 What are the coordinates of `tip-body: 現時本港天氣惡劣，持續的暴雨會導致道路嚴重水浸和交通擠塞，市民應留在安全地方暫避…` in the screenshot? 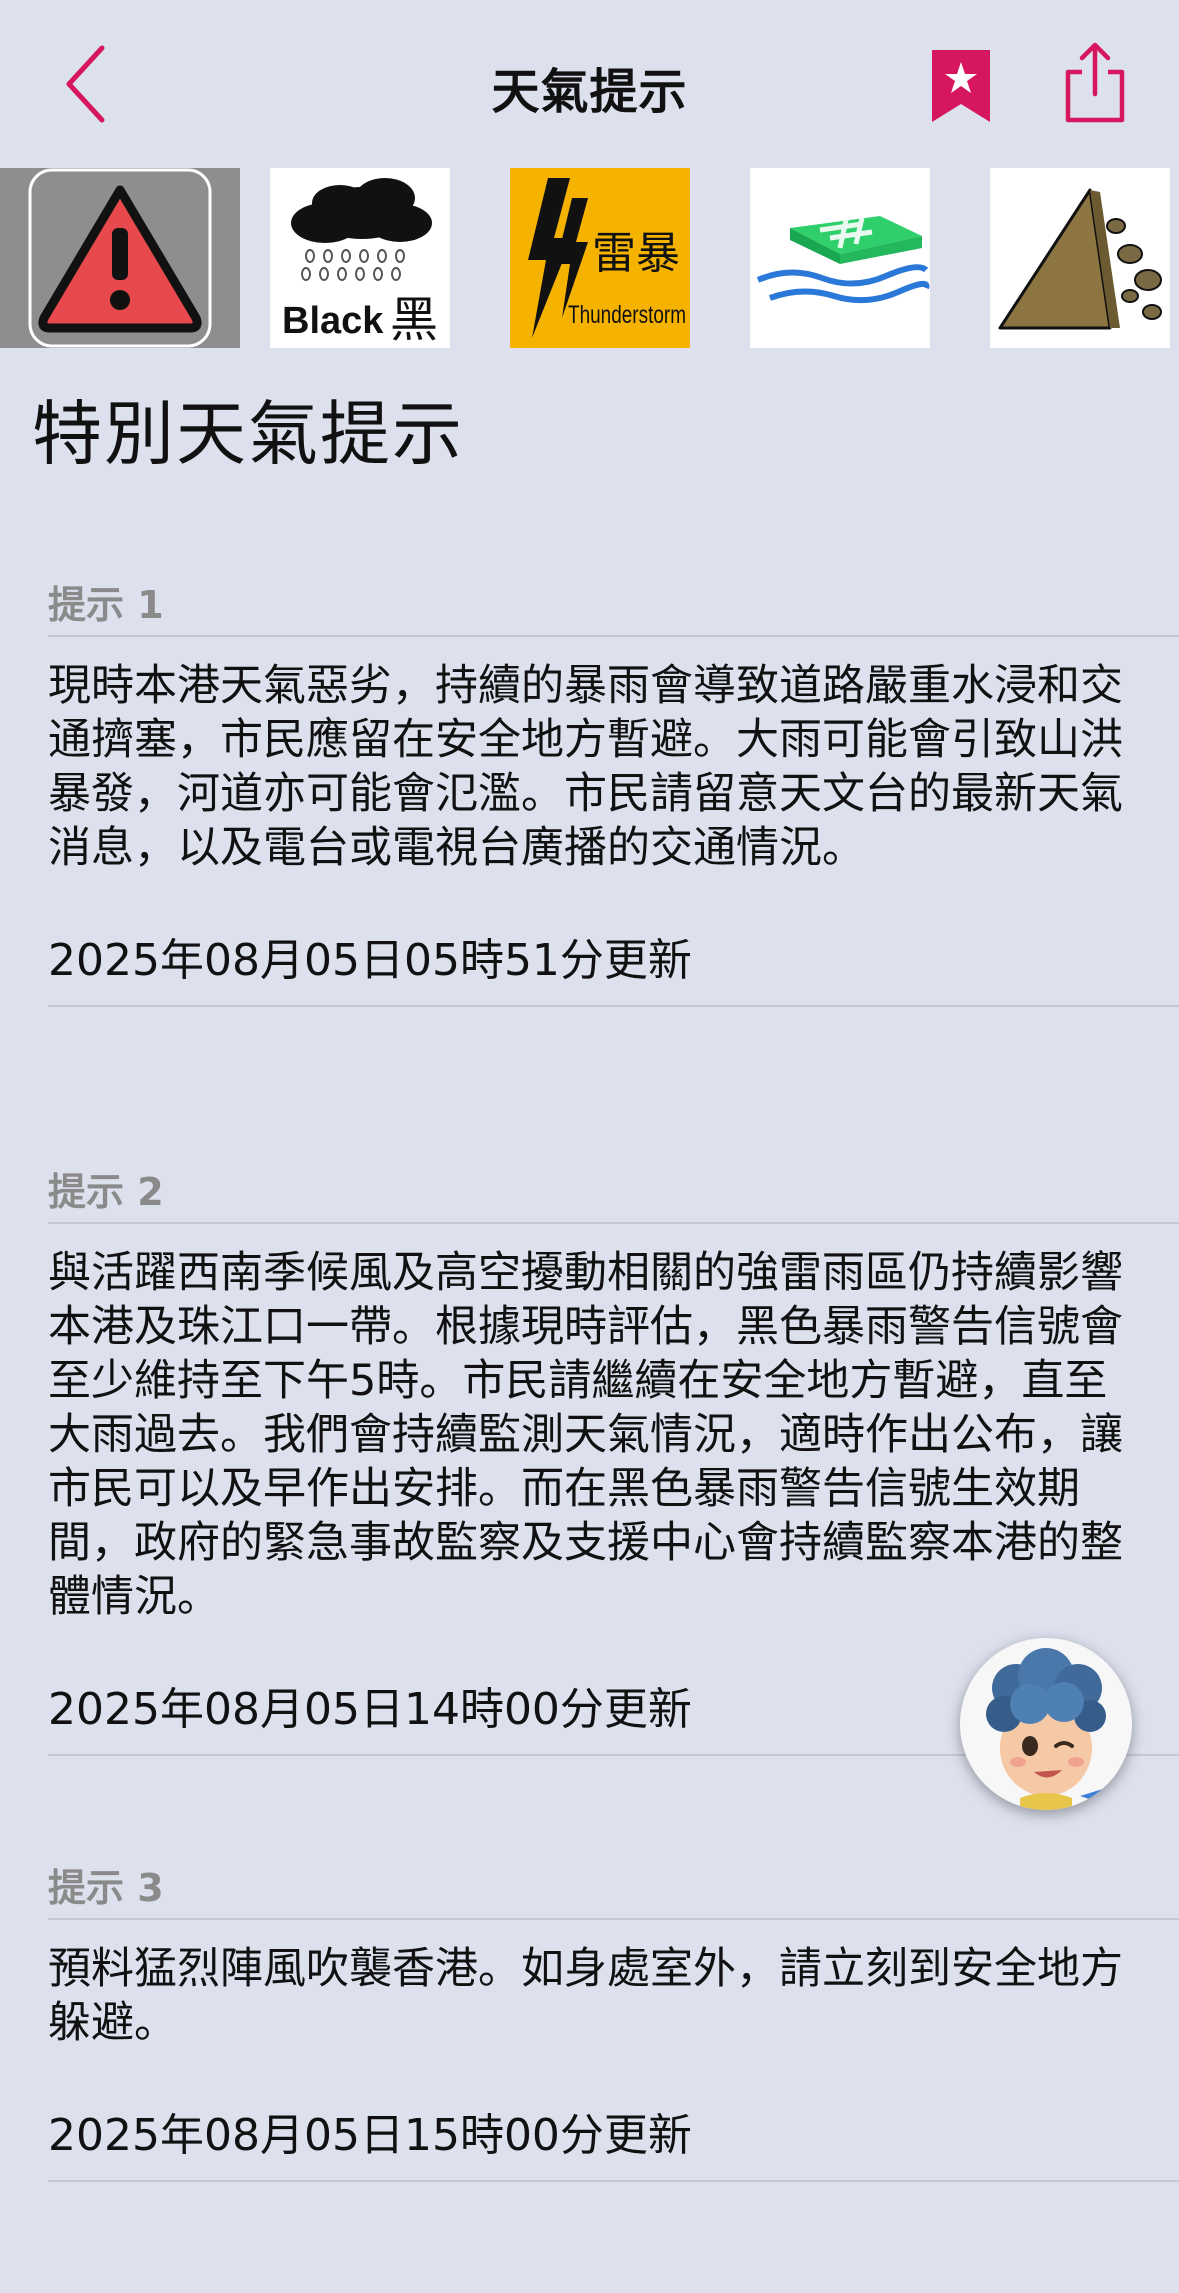 It's located at (585, 767).